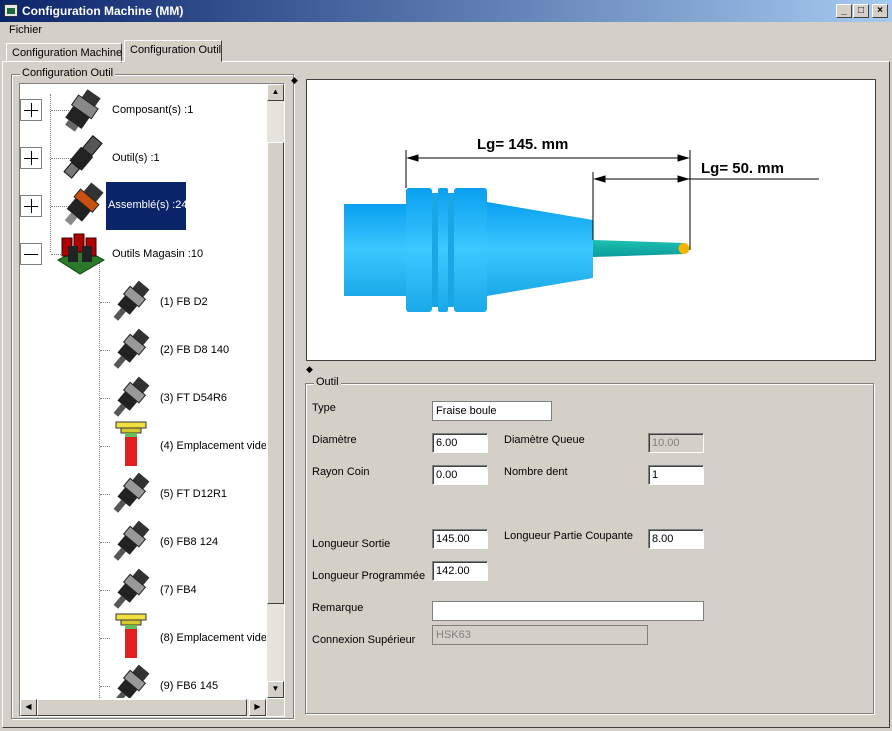 The width and height of the screenshot is (892, 731). I want to click on expand-composants-icon, so click(31, 110).